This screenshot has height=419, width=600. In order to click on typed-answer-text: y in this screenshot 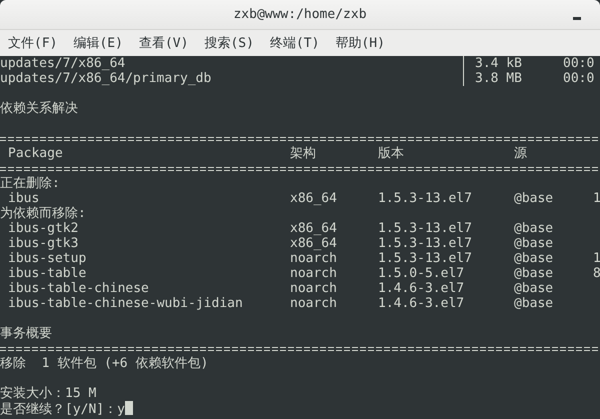, I will do `click(121, 409)`.